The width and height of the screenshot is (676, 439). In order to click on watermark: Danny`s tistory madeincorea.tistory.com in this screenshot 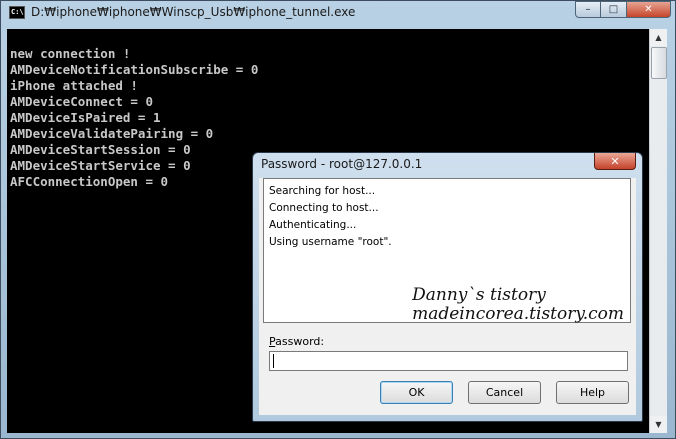, I will do `click(518, 305)`.